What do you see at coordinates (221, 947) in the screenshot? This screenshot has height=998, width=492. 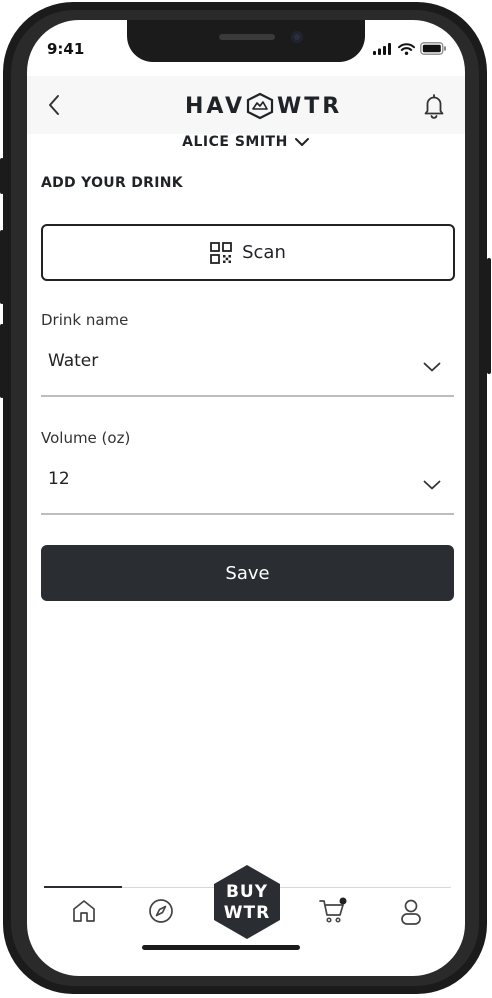 I see `home-indicator` at bounding box center [221, 947].